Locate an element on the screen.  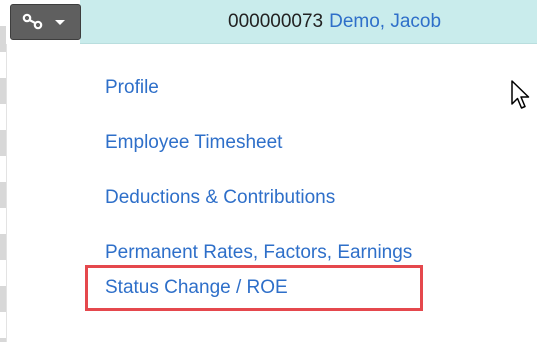
pointer-arrow-icon is located at coordinates (520, 94).